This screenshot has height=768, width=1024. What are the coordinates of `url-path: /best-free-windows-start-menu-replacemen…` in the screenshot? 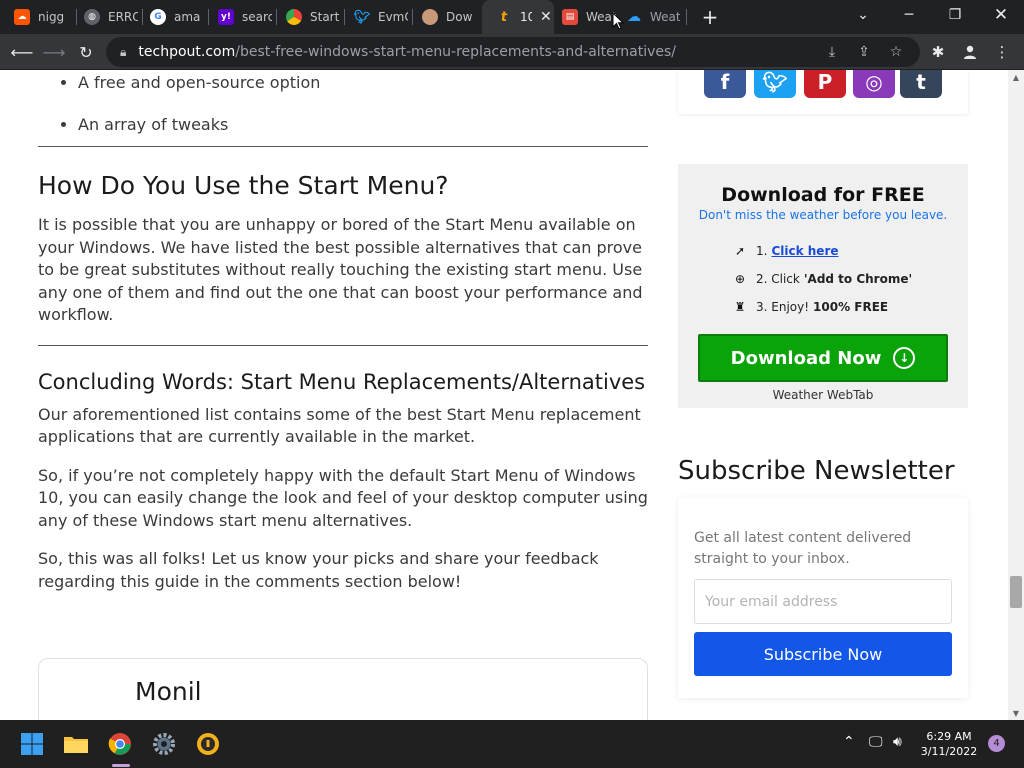 It's located at (456, 52).